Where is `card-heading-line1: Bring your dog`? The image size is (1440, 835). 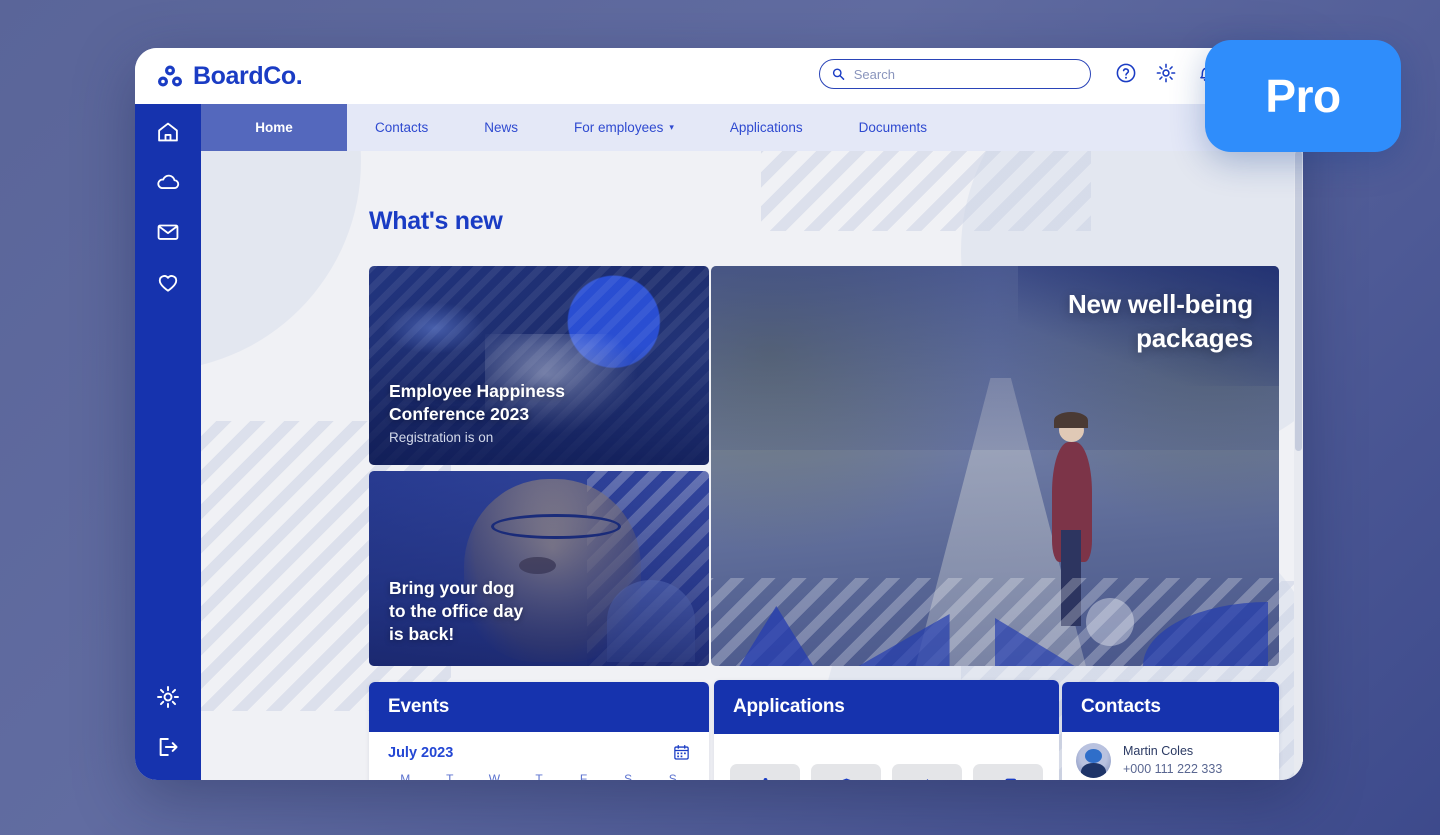
card-heading-line1: Bring your dog is located at coordinates (452, 587).